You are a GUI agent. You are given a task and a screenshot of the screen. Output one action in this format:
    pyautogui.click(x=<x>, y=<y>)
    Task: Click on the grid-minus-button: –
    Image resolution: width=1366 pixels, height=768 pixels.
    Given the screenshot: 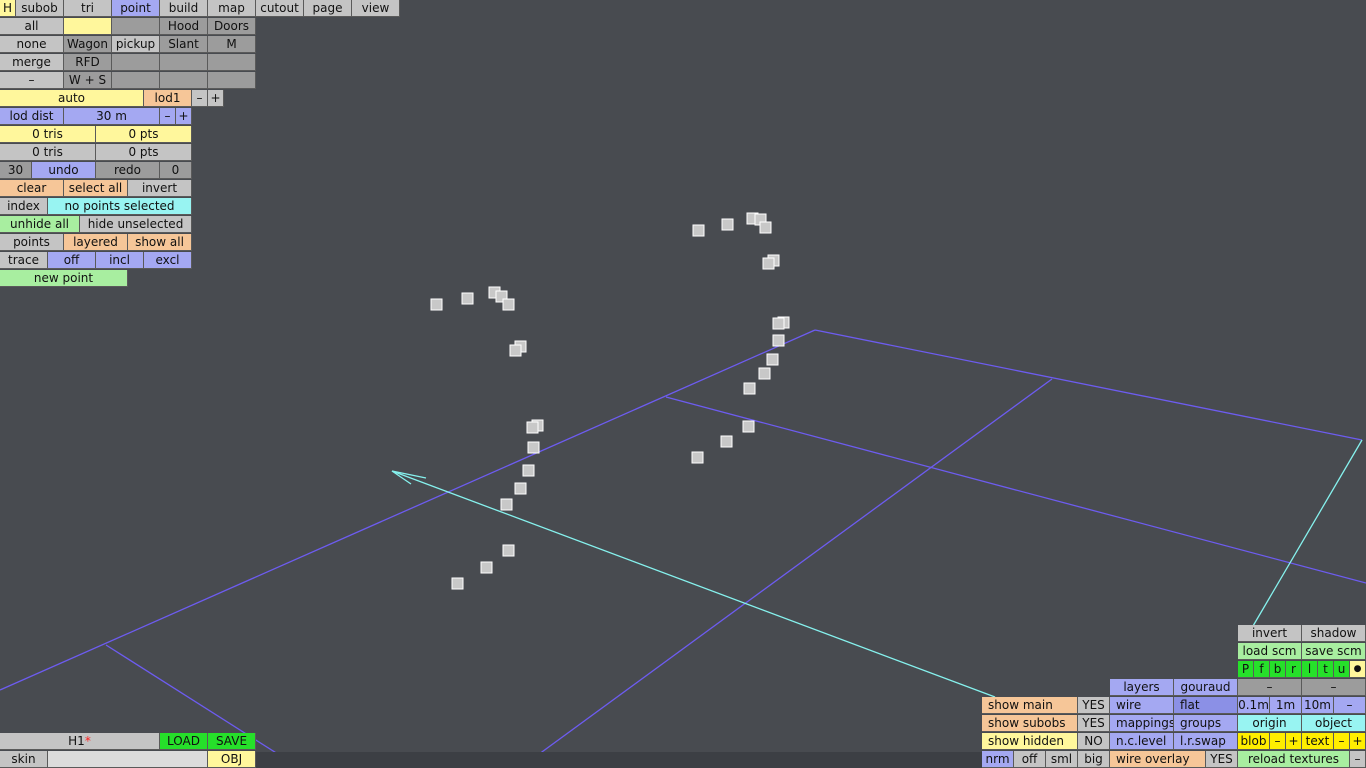 What is the action you would take?
    pyautogui.click(x=1350, y=705)
    